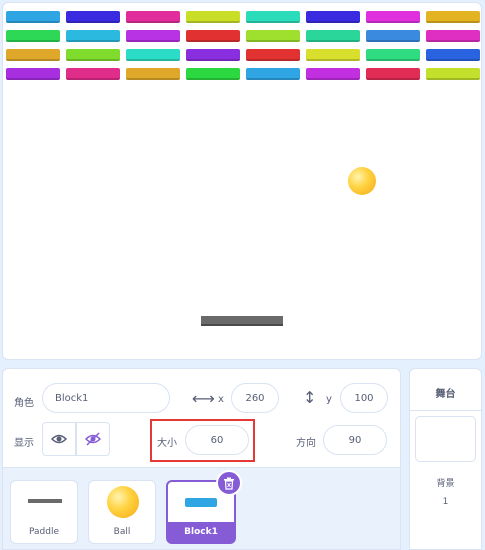  I want to click on y-label: y, so click(329, 399).